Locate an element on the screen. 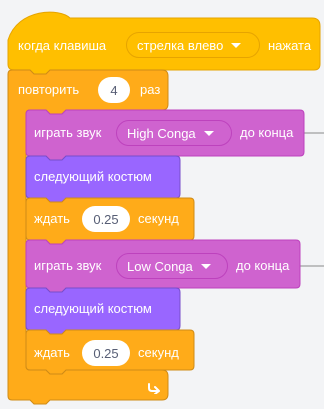  sound-dropdown-value: High Conga is located at coordinates (161, 133).